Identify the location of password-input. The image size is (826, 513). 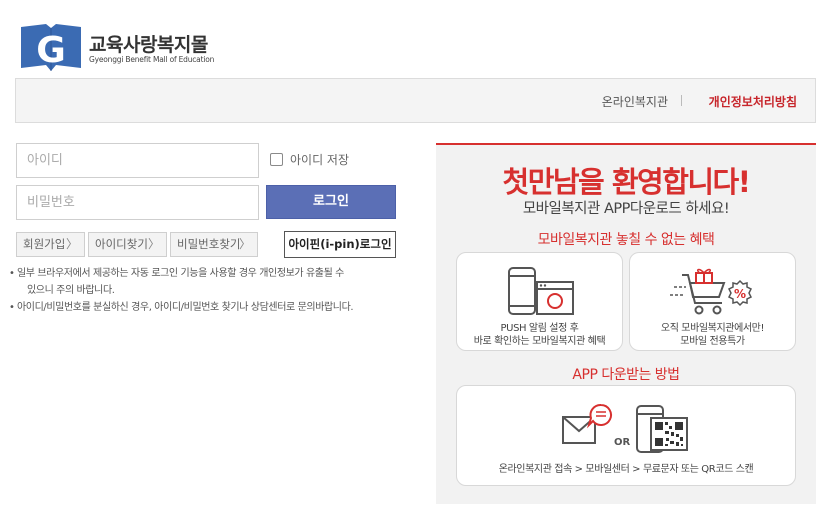
(137, 202).